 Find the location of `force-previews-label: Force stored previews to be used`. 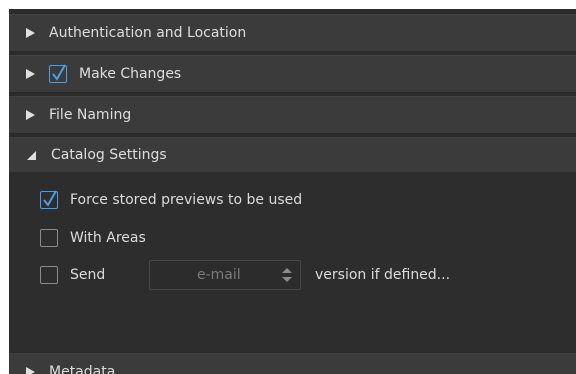

force-previews-label: Force stored previews to be used is located at coordinates (186, 200).